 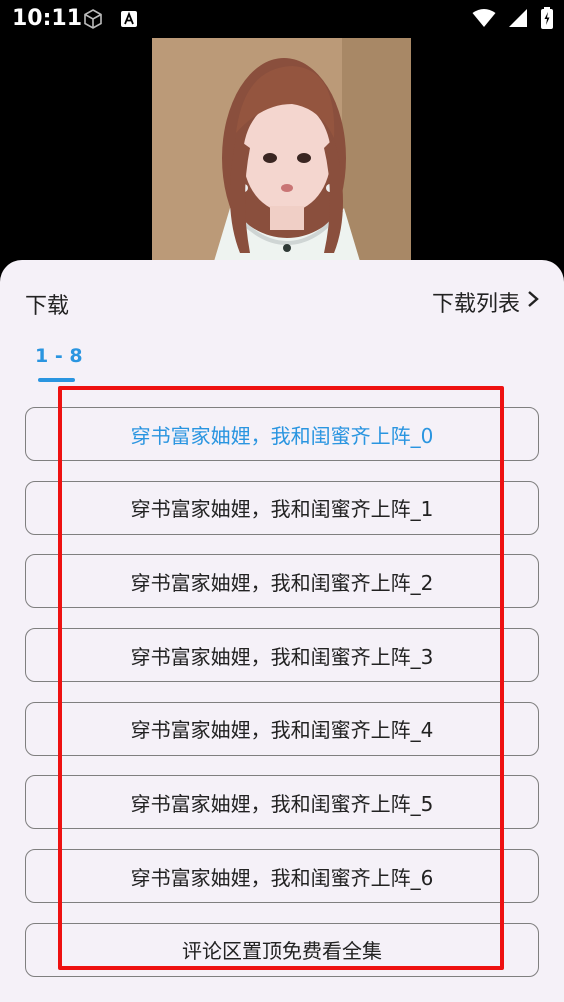 What do you see at coordinates (484, 20) in the screenshot?
I see `wifi-icon` at bounding box center [484, 20].